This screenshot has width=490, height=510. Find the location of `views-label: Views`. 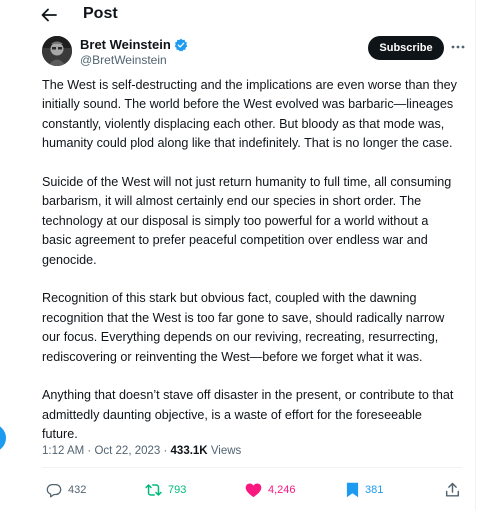

views-label: Views is located at coordinates (226, 451).